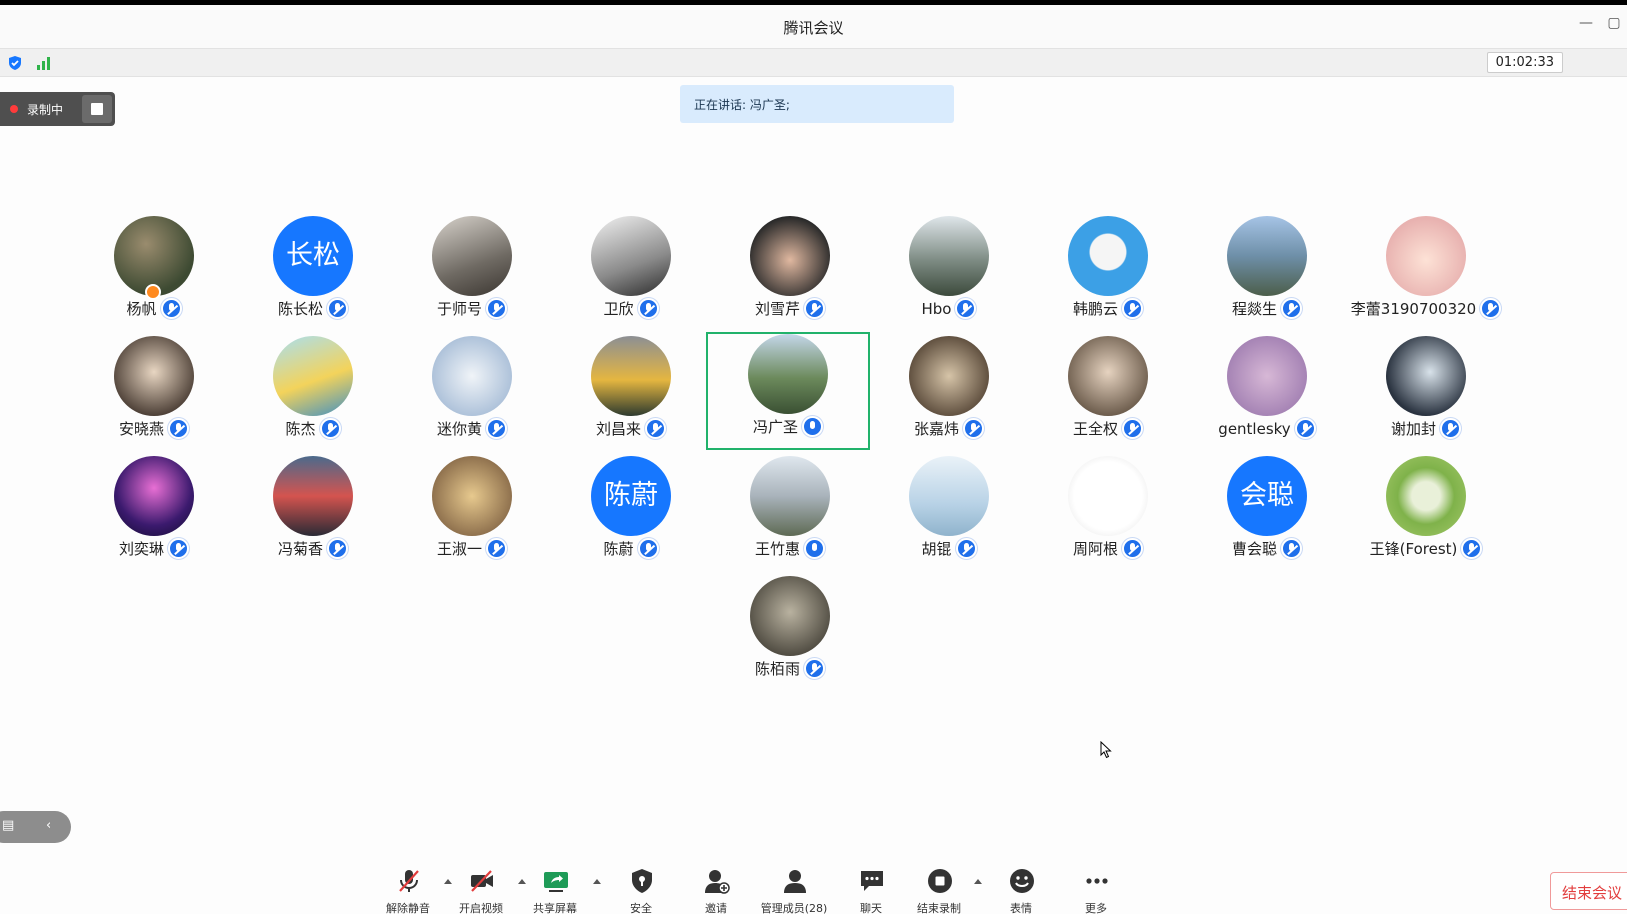 Image resolution: width=1627 pixels, height=914 pixels. I want to click on more-button: 更多, so click(1096, 891).